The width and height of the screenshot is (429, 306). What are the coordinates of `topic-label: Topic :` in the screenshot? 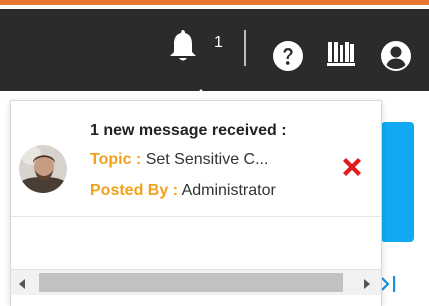 It's located at (116, 159).